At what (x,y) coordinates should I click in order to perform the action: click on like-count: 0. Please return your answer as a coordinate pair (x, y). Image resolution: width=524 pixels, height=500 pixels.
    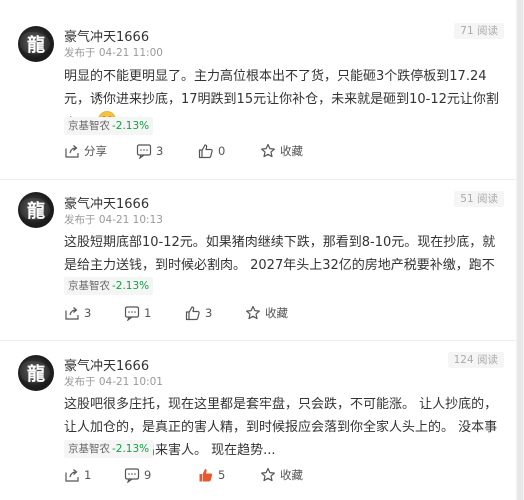
    Looking at the image, I should click on (222, 151).